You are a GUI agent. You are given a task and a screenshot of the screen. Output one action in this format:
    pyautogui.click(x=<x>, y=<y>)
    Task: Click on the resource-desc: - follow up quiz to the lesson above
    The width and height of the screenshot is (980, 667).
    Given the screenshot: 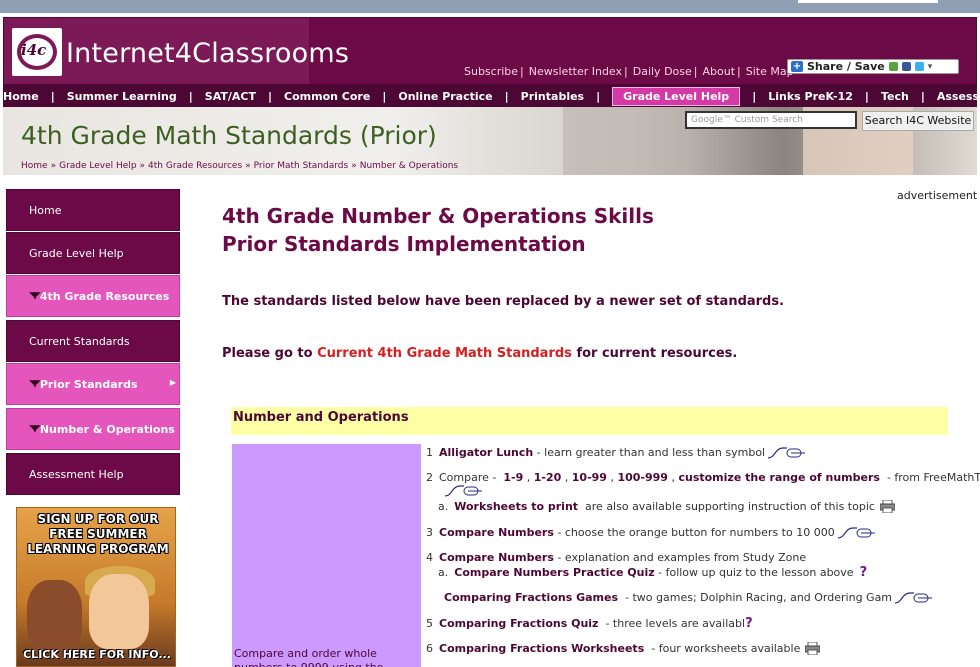 What is the action you would take?
    pyautogui.click(x=756, y=572)
    